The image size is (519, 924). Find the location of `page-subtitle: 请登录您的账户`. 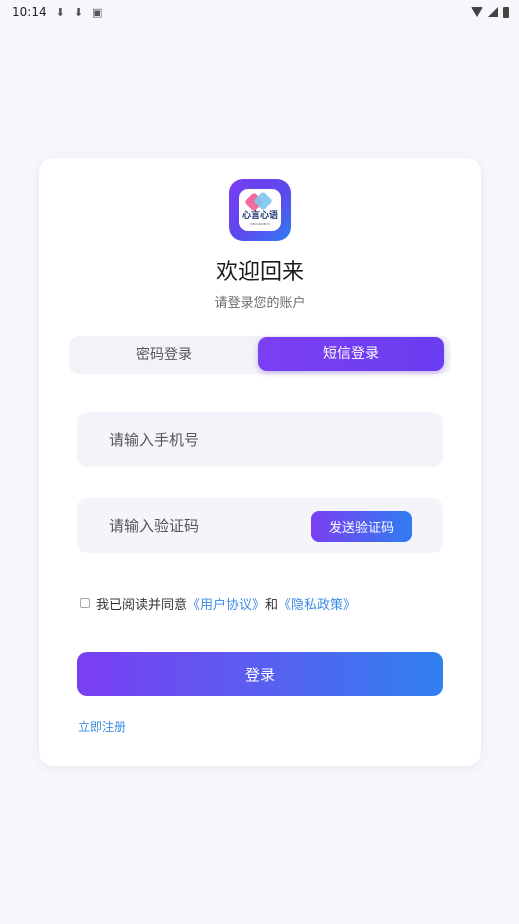

page-subtitle: 请登录您的账户 is located at coordinates (260, 303).